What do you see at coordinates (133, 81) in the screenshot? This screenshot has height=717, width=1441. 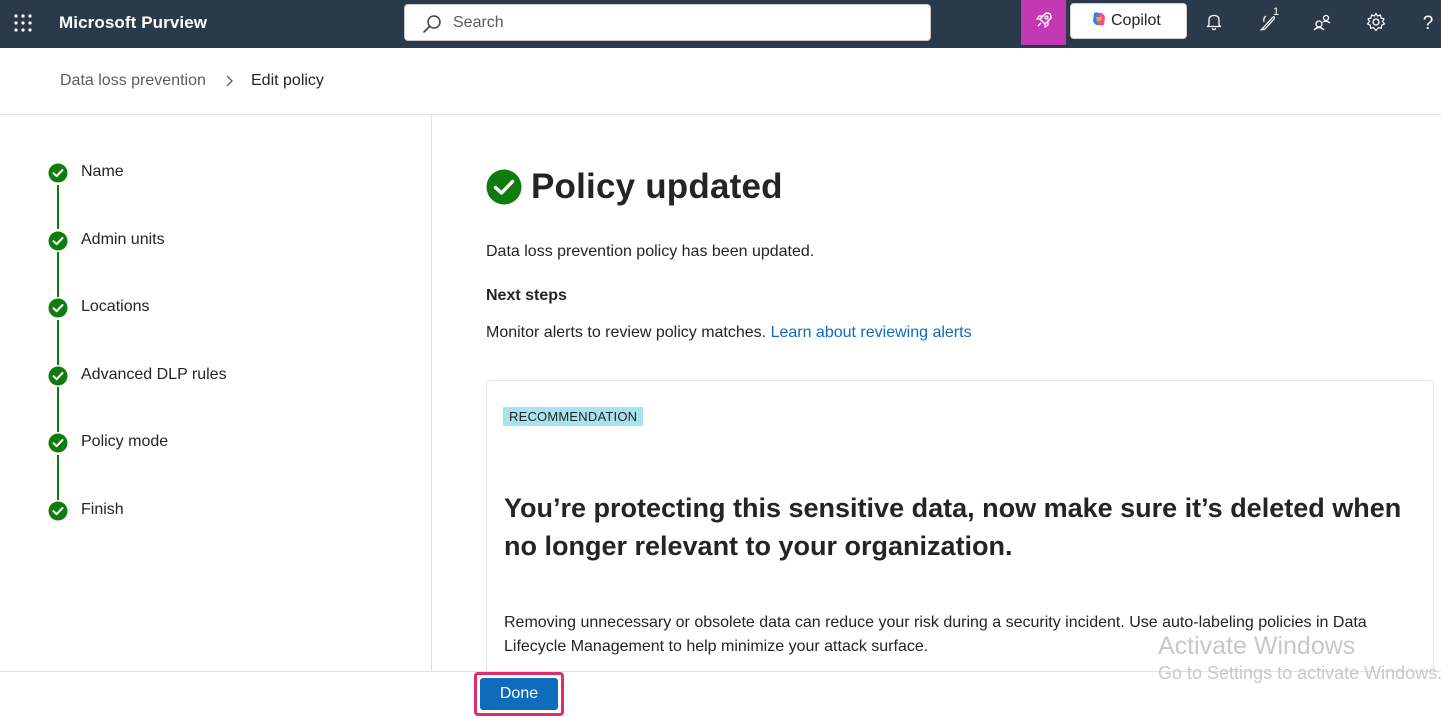 I see `breadcrumb-parent-link: Data loss prevention` at bounding box center [133, 81].